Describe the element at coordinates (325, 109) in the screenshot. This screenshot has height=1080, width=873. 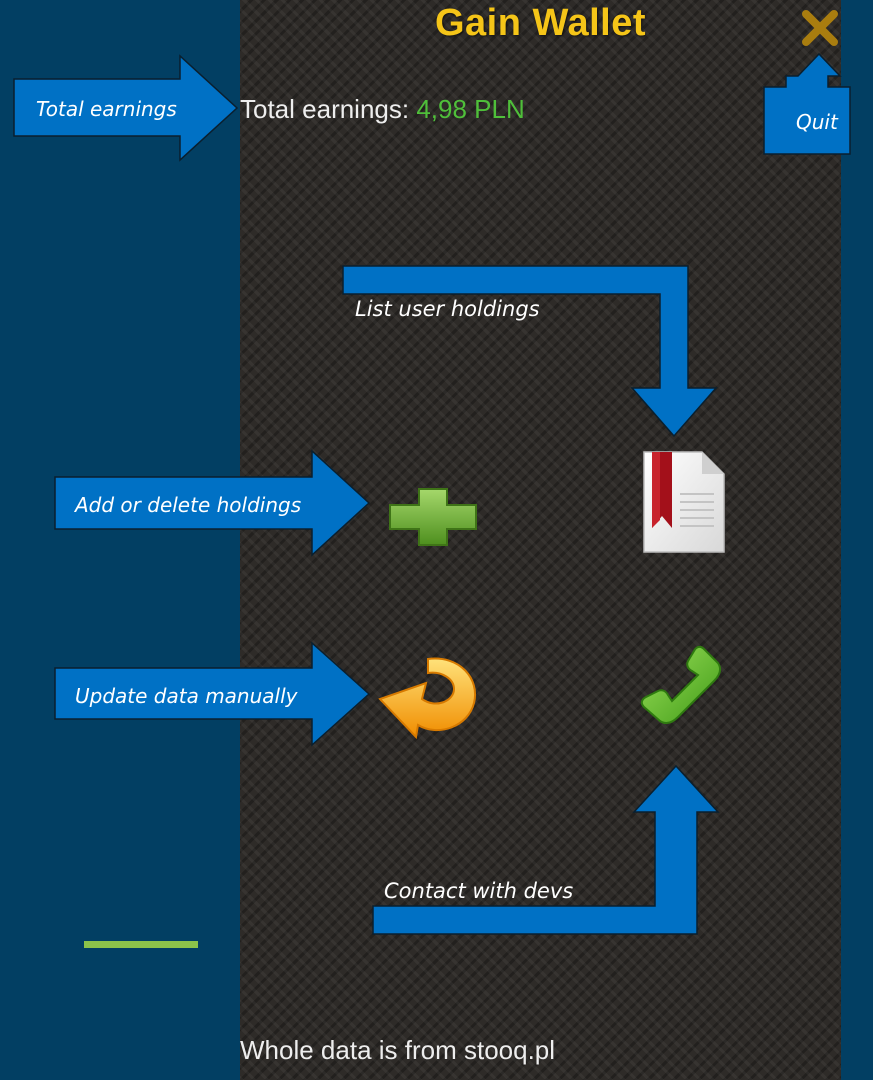
I see `earnings-label: Total earnings:` at that location.